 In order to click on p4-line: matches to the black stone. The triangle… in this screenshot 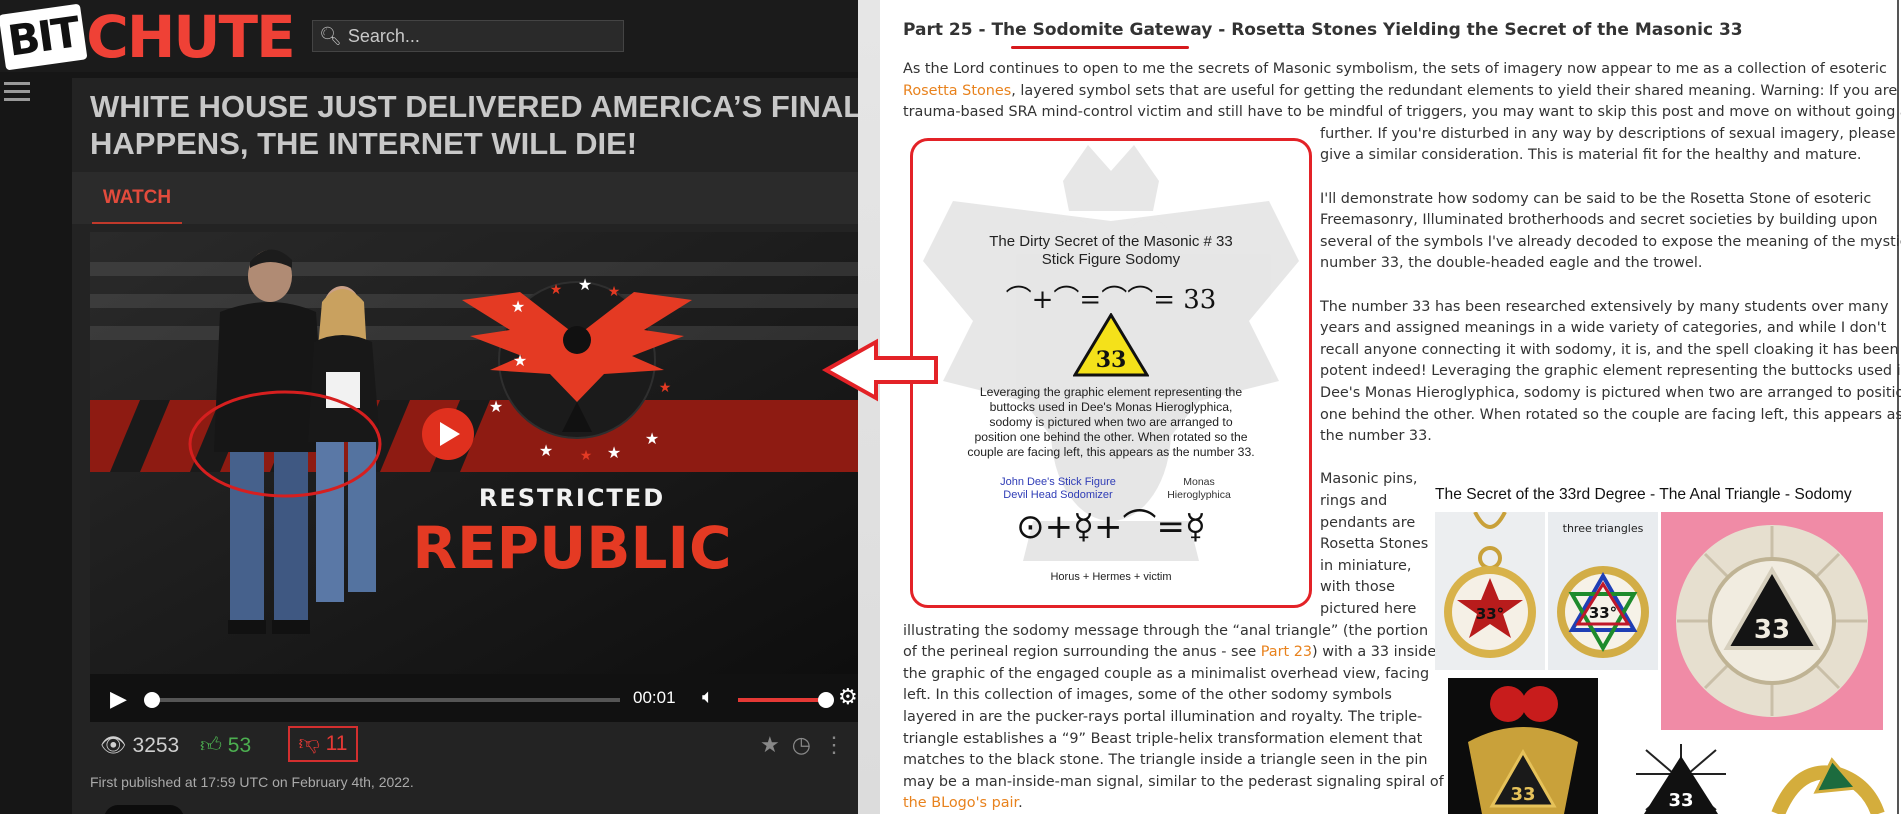, I will do `click(1165, 760)`.